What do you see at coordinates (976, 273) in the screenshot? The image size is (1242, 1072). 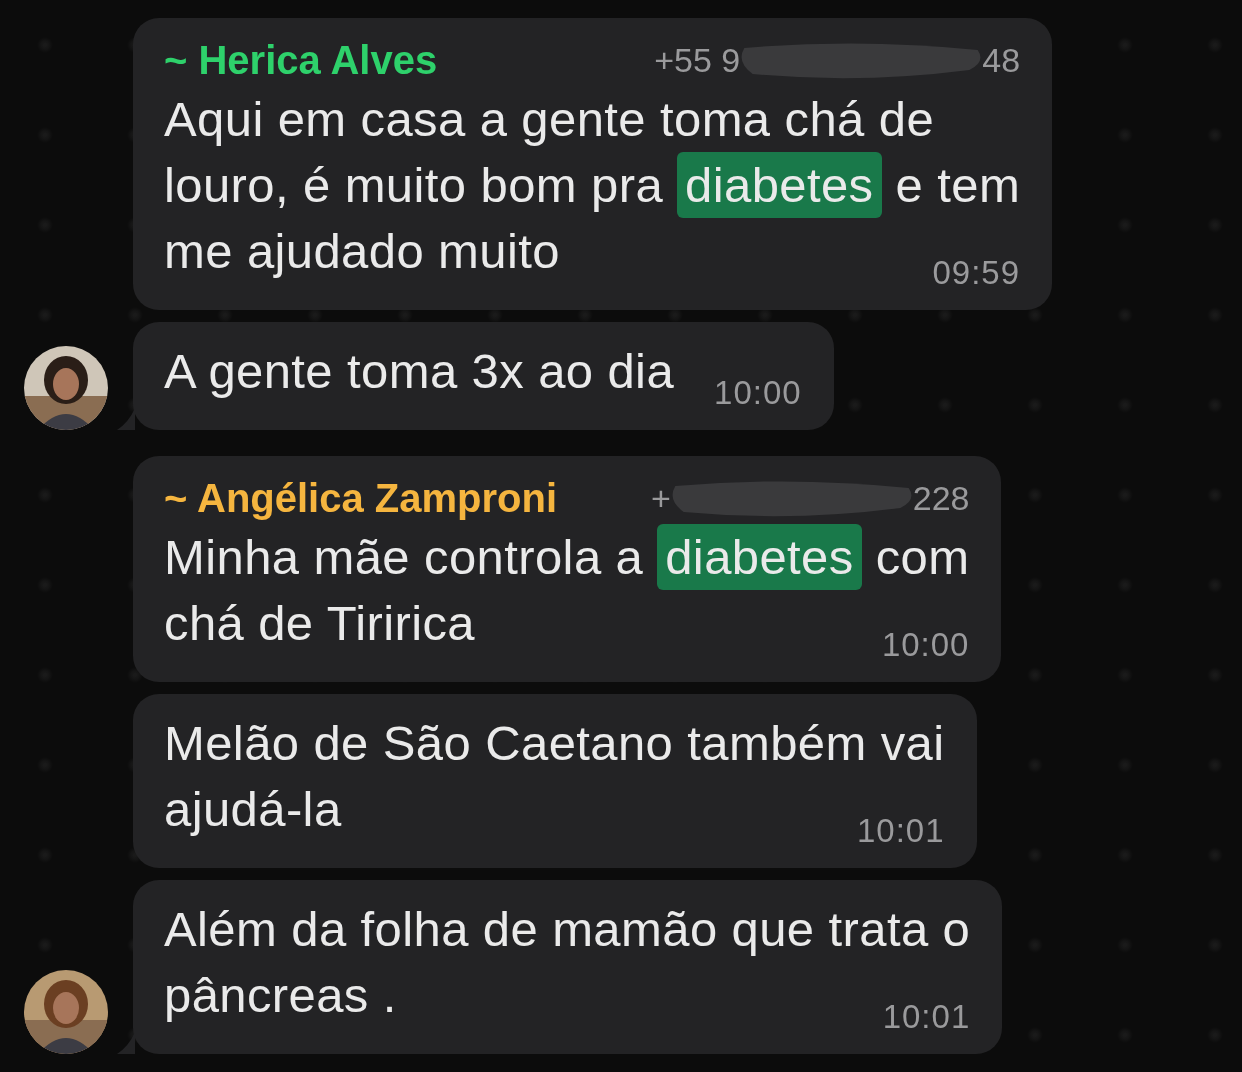 I see `message-time: 09:59` at bounding box center [976, 273].